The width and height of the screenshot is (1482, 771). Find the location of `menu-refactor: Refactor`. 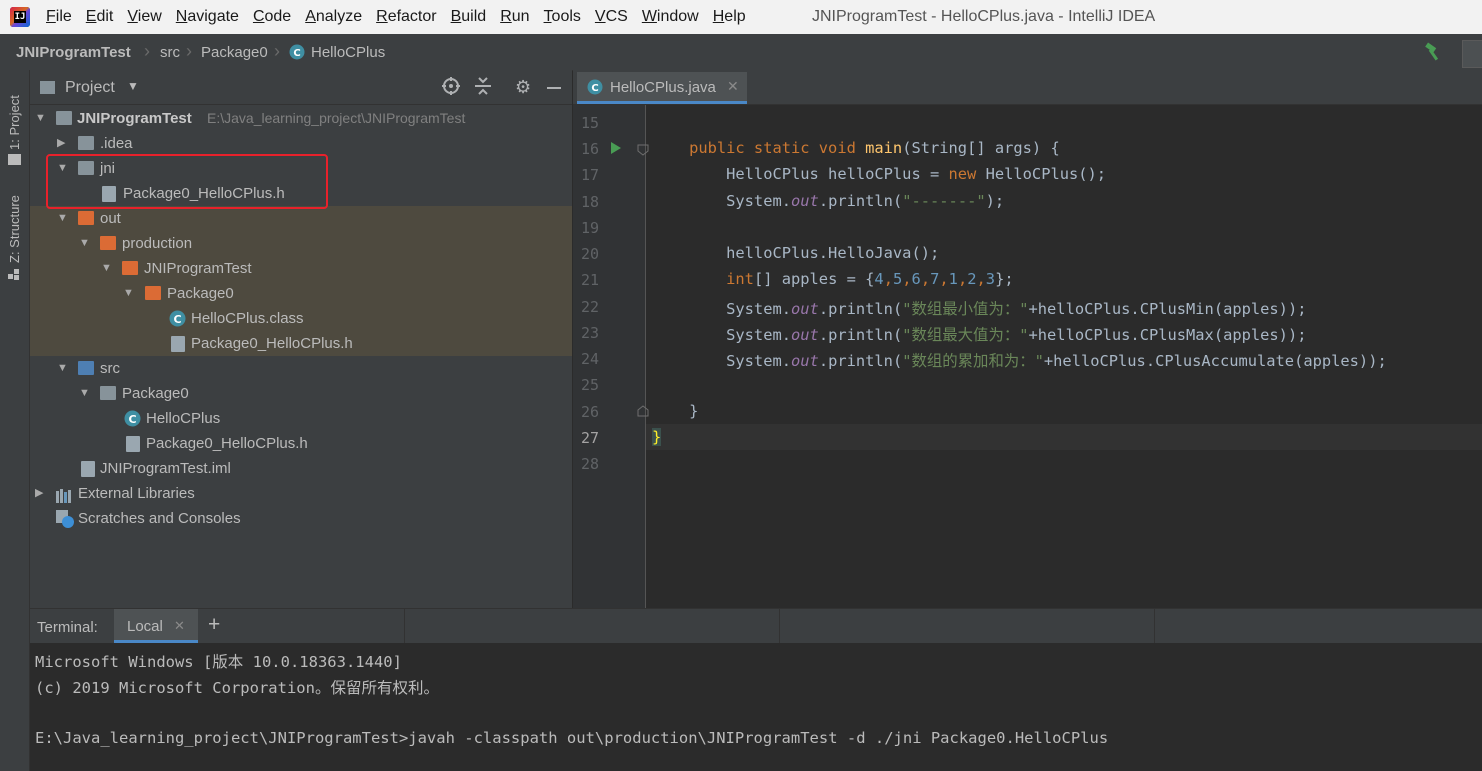

menu-refactor: Refactor is located at coordinates (409, 17).